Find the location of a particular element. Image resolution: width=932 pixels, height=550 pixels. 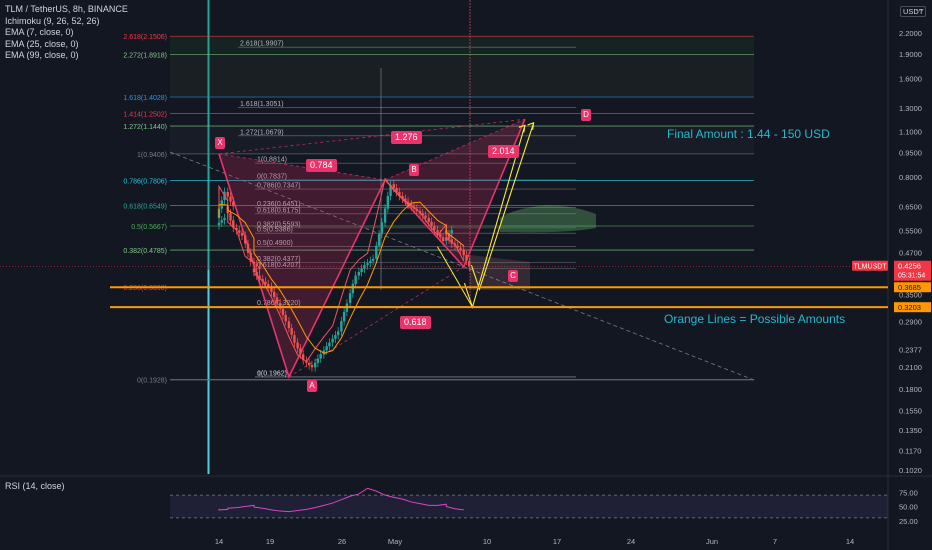

time-tick-label: 17 is located at coordinates (557, 541).